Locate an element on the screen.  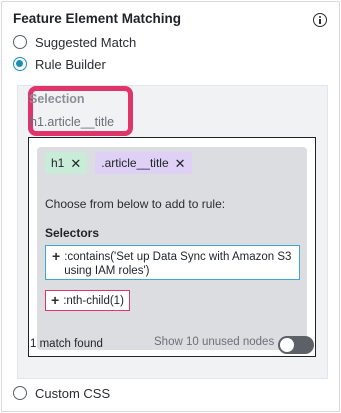
selectors-heading: Selectors is located at coordinates (72, 233).